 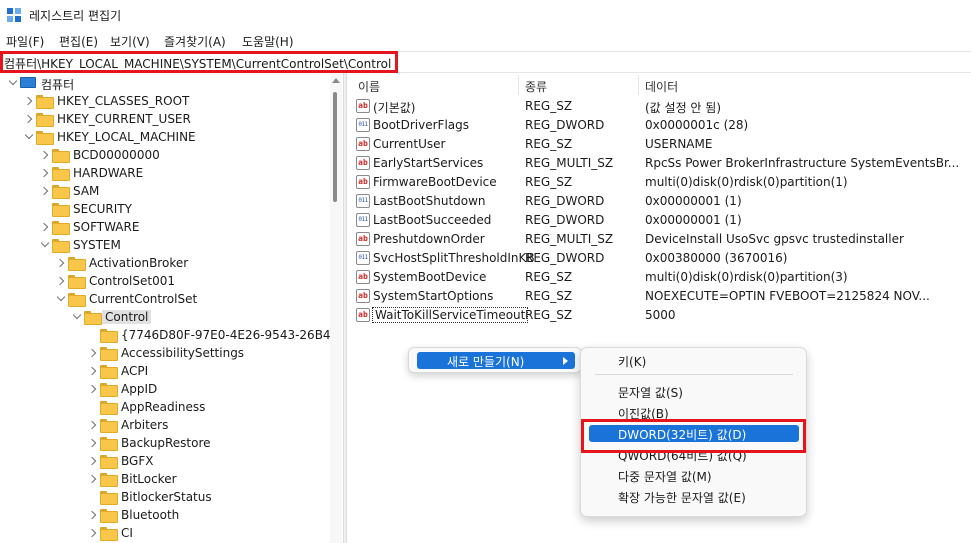 What do you see at coordinates (165, 101) in the screenshot?
I see `tree-node: HKEY_CLASSES_ROOT` at bounding box center [165, 101].